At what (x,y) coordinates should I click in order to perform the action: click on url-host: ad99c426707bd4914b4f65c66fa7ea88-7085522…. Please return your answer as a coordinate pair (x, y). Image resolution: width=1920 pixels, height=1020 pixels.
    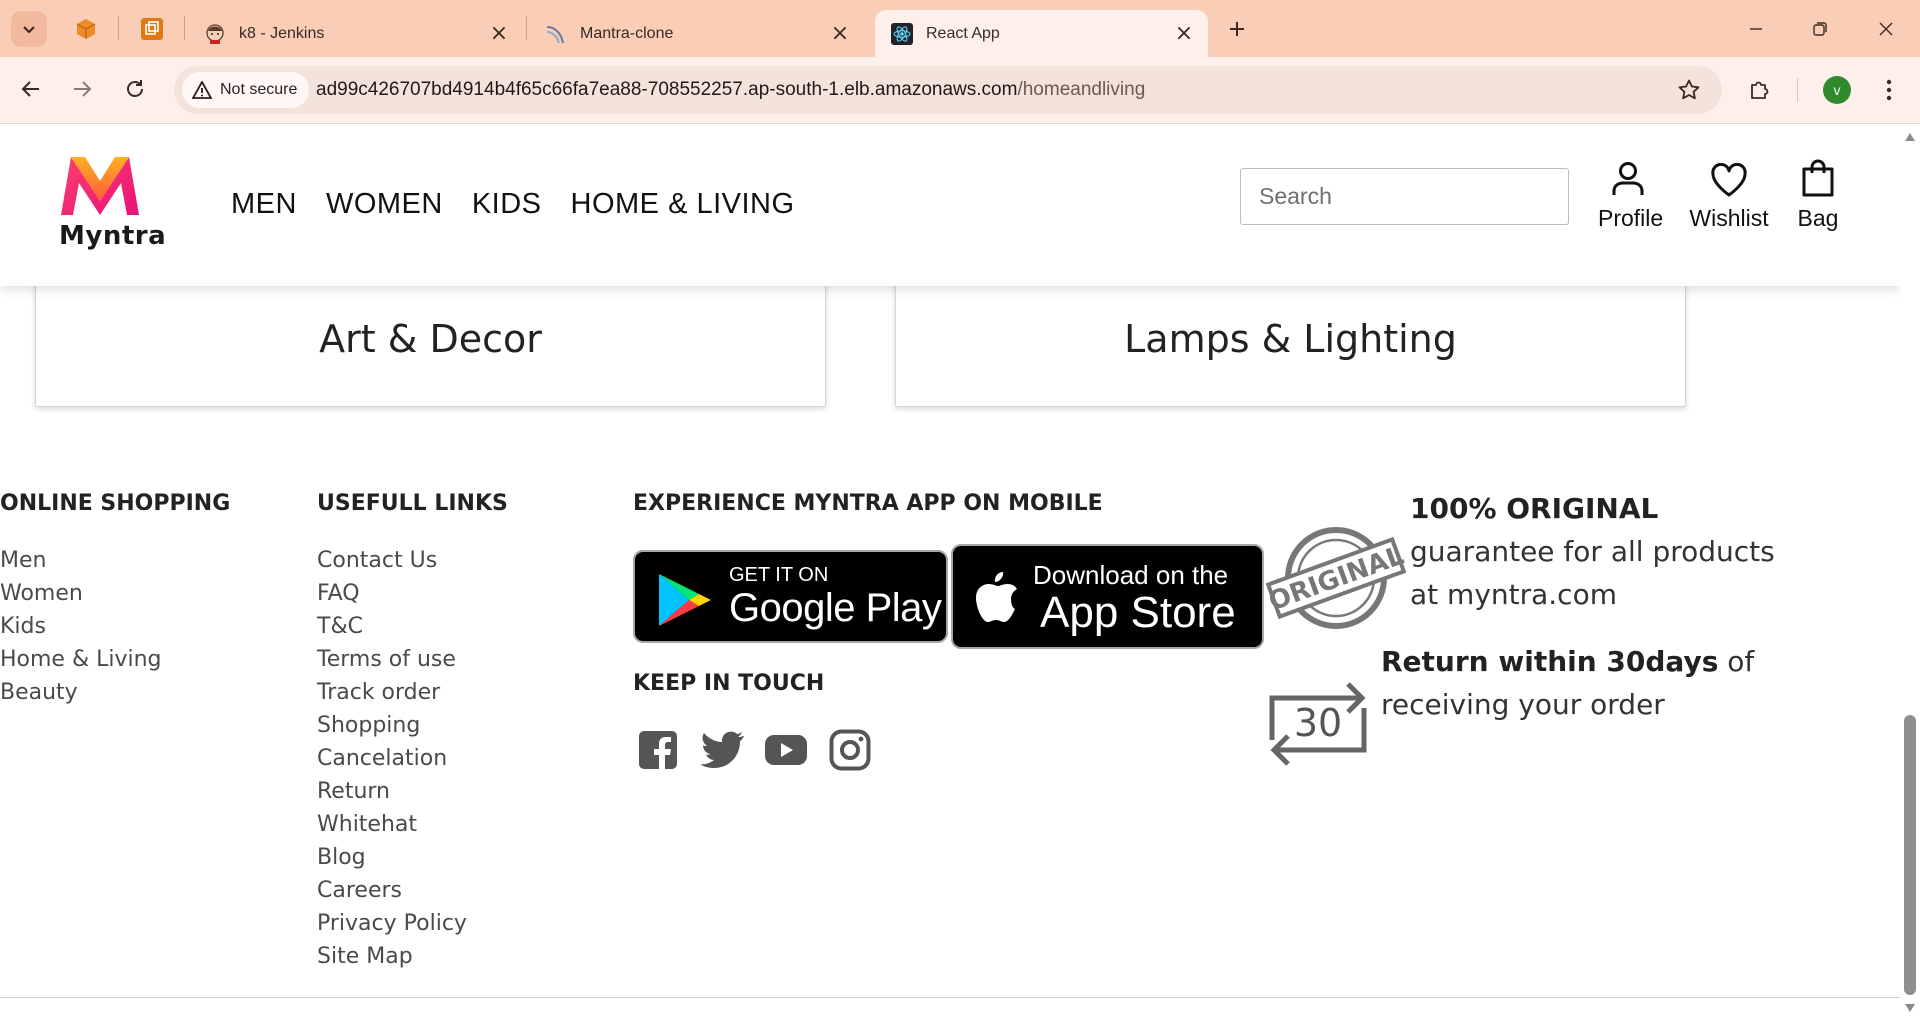
    Looking at the image, I should click on (667, 89).